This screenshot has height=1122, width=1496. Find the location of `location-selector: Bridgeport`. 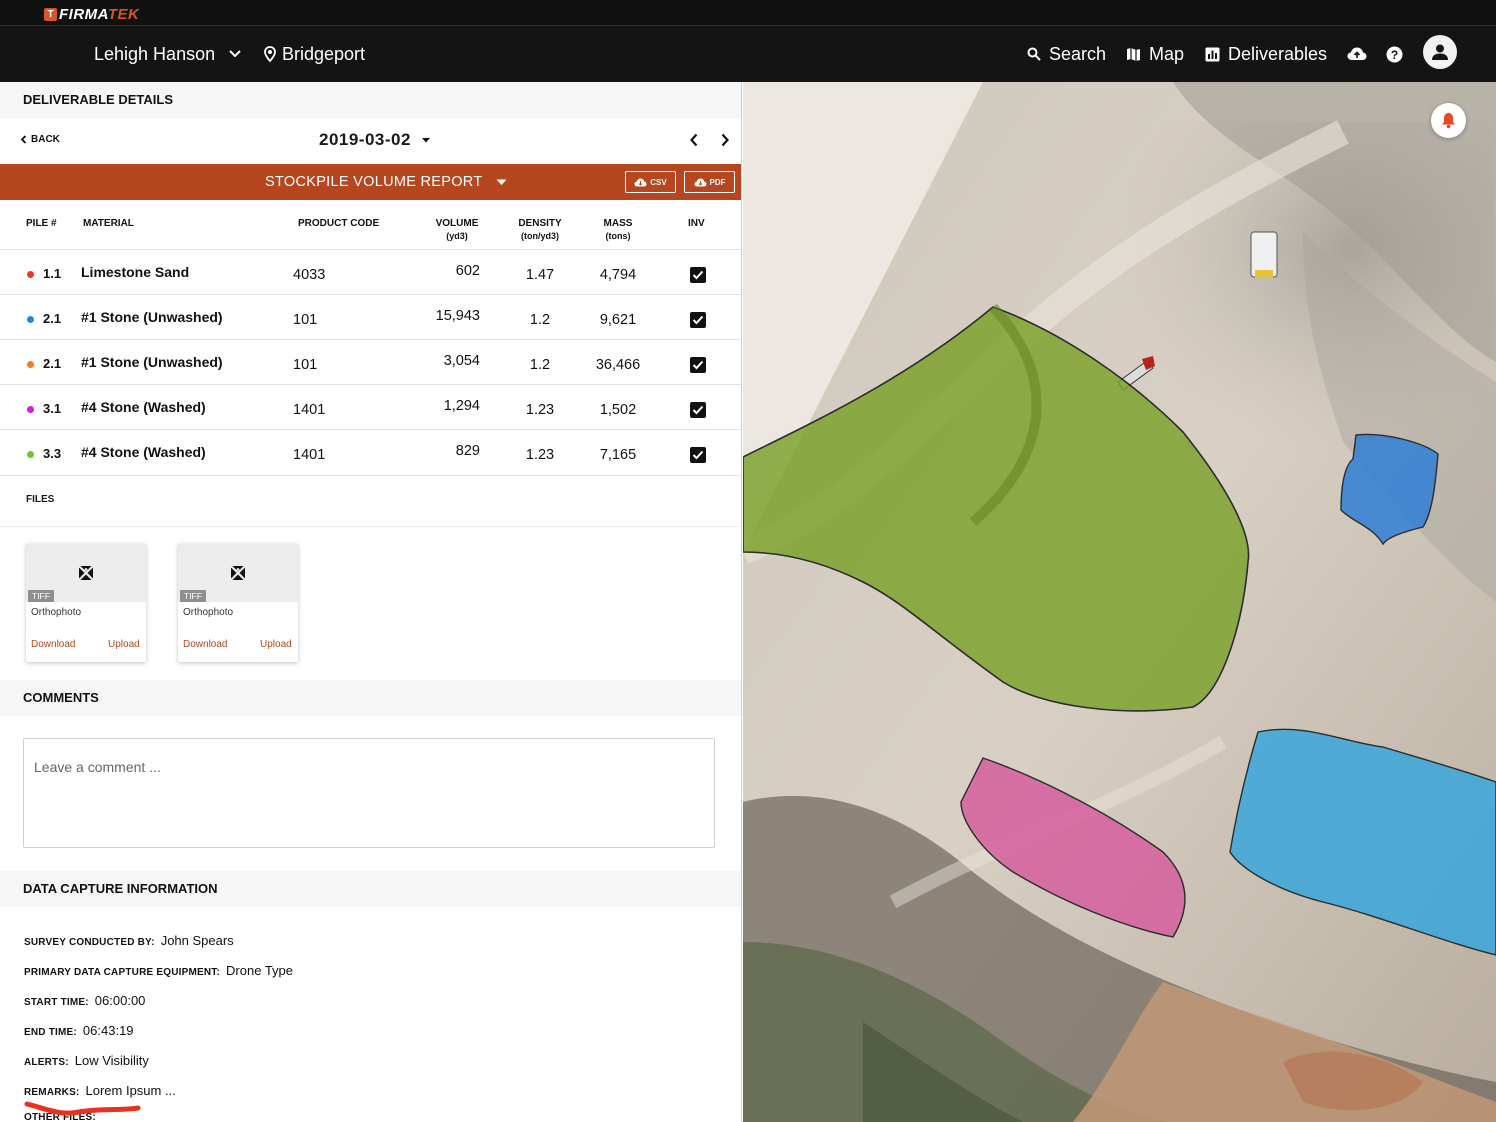

location-selector: Bridgeport is located at coordinates (314, 54).